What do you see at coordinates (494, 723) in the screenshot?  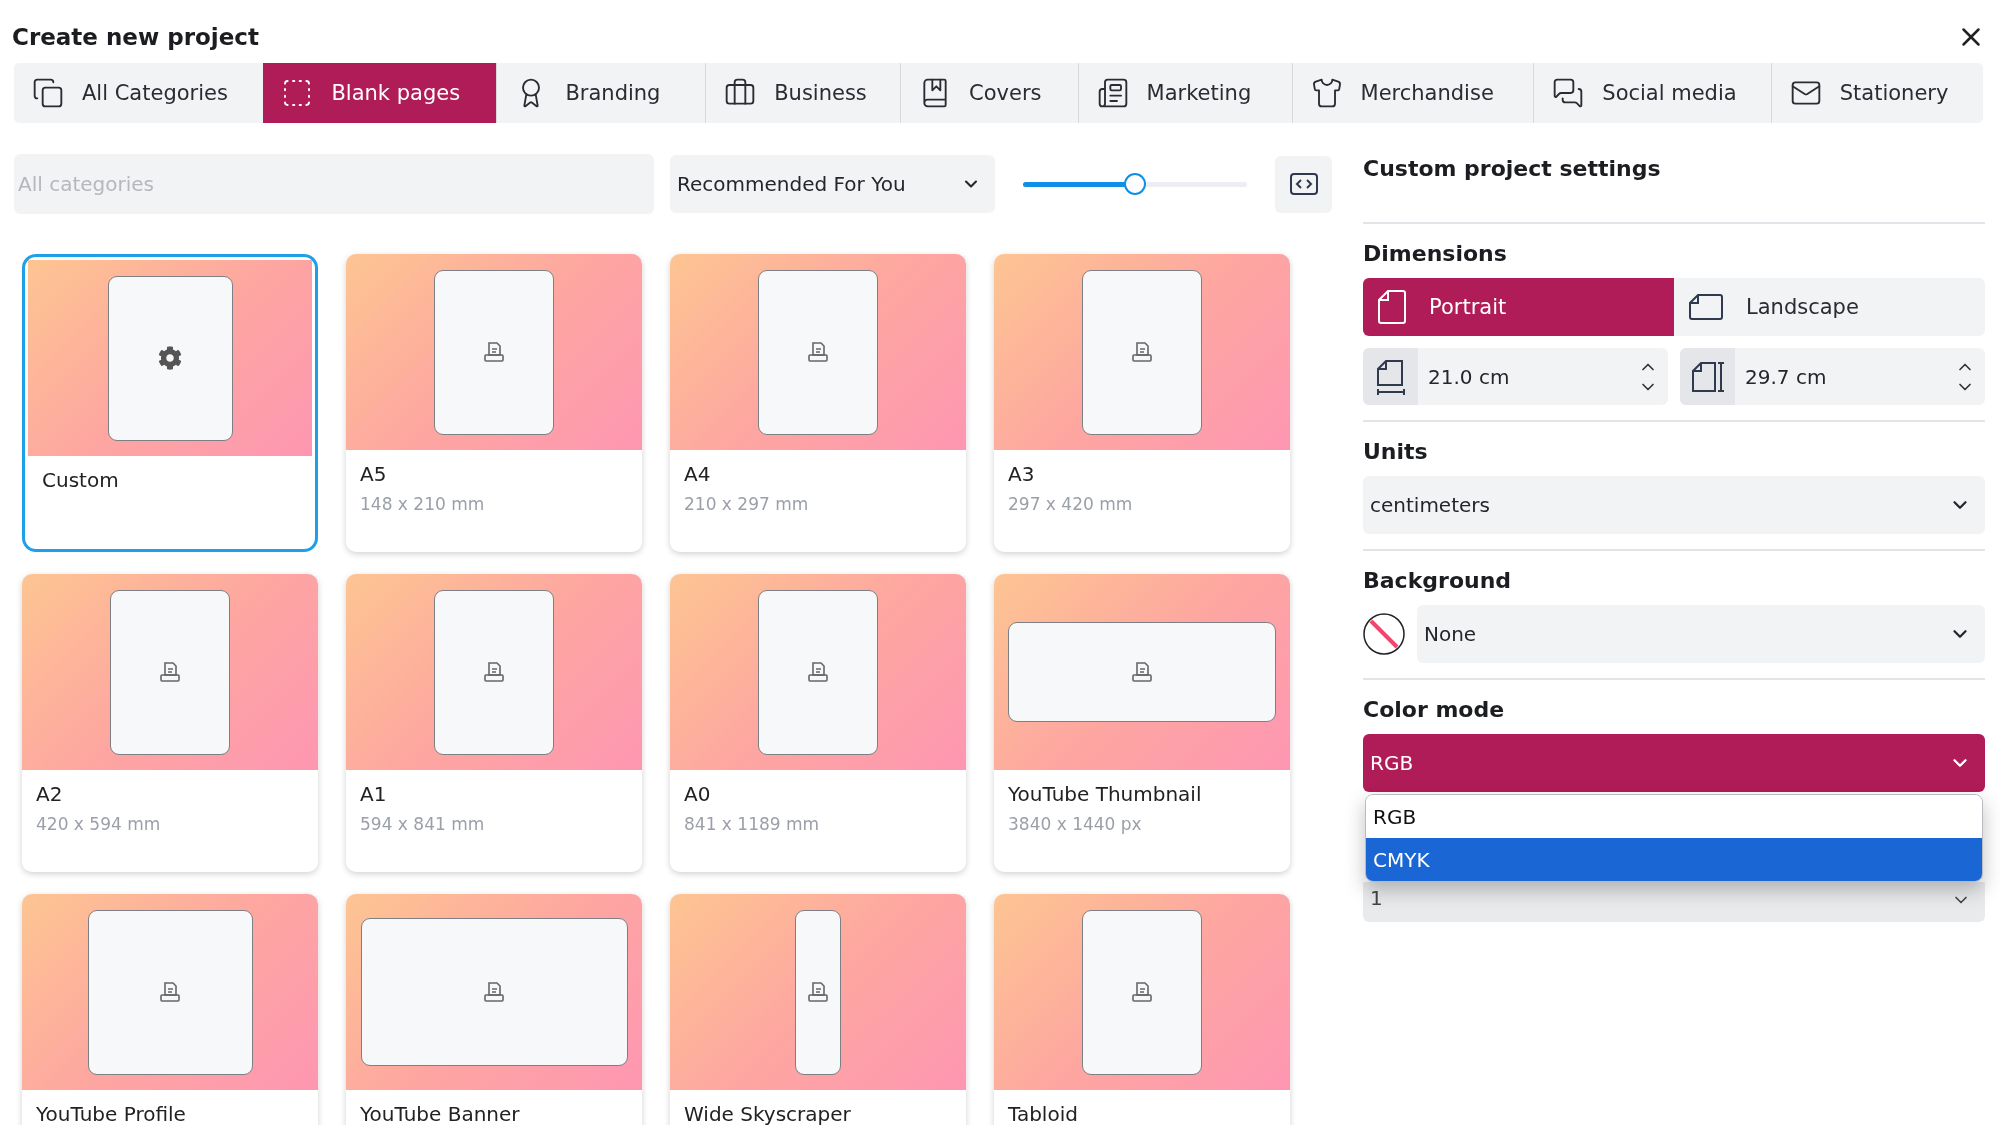 I see `template-card: A1 594 x 841 mm` at bounding box center [494, 723].